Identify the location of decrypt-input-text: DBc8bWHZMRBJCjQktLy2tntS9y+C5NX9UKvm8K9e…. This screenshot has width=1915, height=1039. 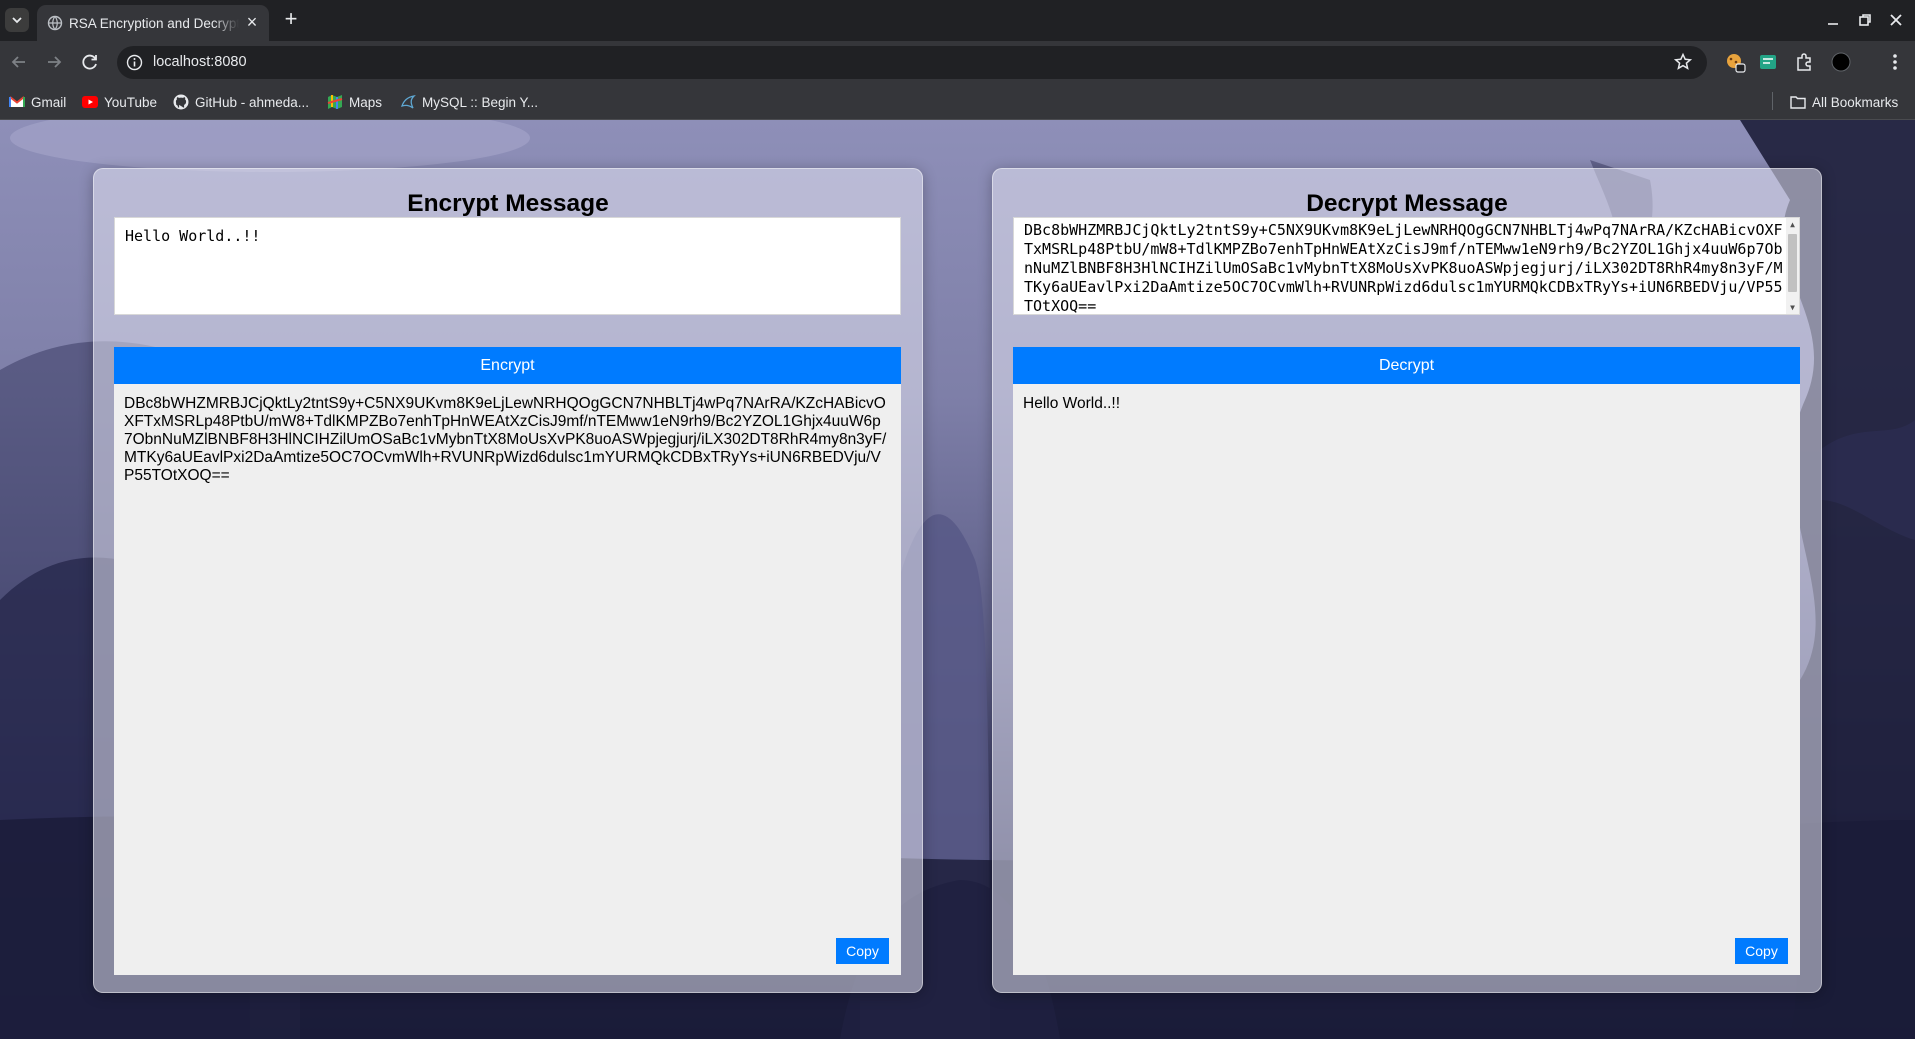
(1403, 268).